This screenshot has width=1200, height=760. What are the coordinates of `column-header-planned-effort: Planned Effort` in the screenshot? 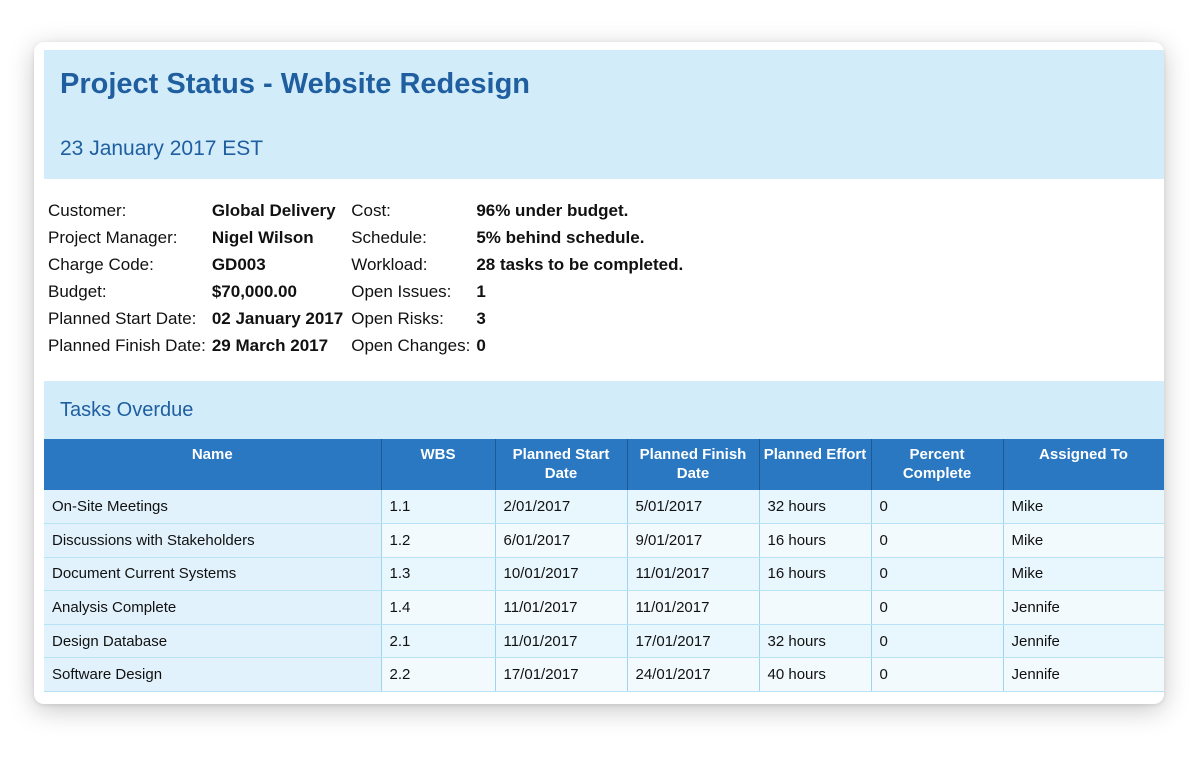 It's located at (815, 464).